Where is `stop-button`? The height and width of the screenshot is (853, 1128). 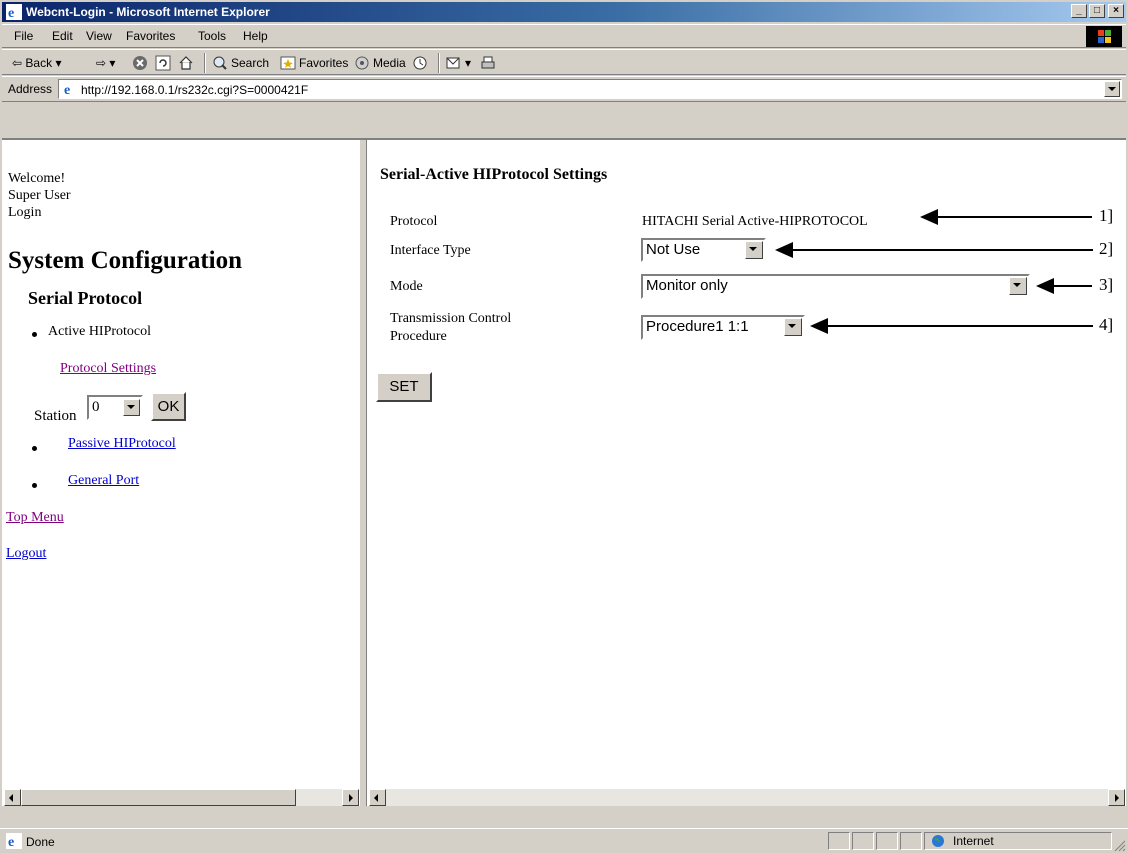 stop-button is located at coordinates (141, 63).